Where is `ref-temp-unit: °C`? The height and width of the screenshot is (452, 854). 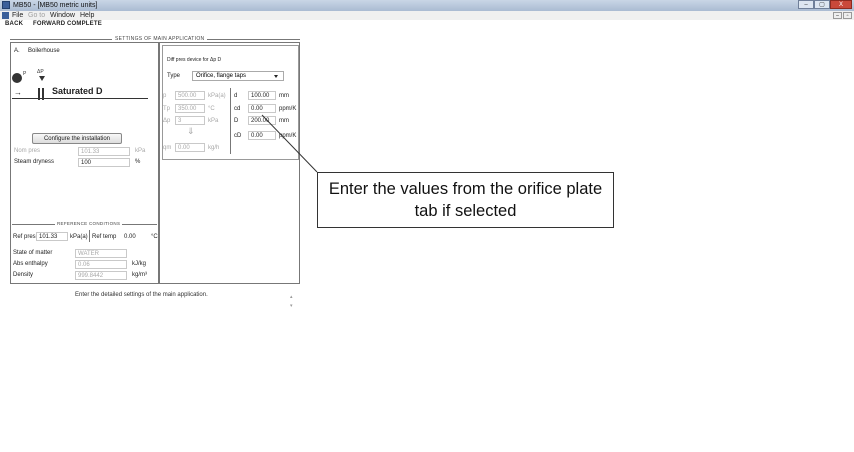
ref-temp-unit: °C is located at coordinates (154, 237).